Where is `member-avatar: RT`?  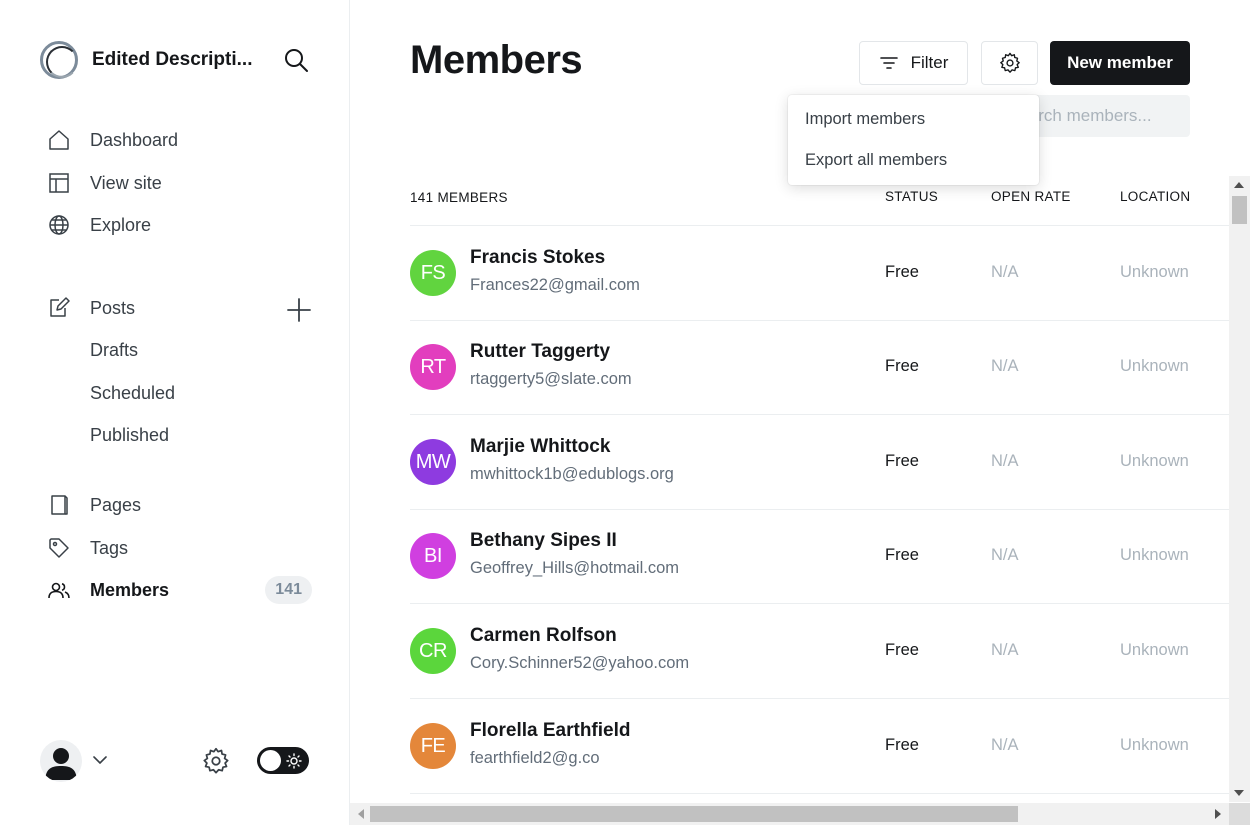
member-avatar: RT is located at coordinates (433, 367).